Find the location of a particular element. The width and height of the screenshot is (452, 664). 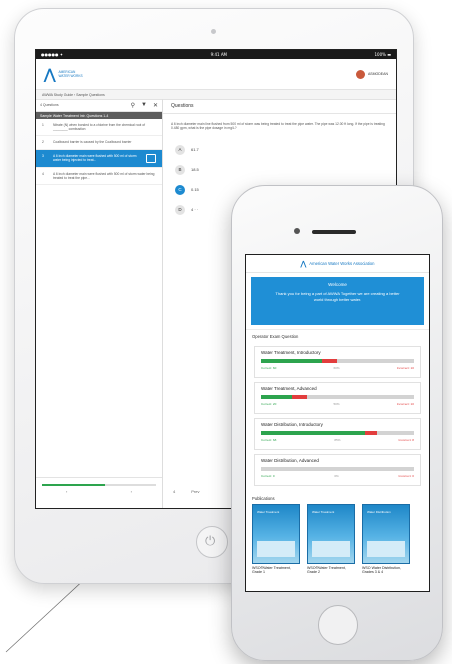

speaker-grille is located at coordinates (334, 232).